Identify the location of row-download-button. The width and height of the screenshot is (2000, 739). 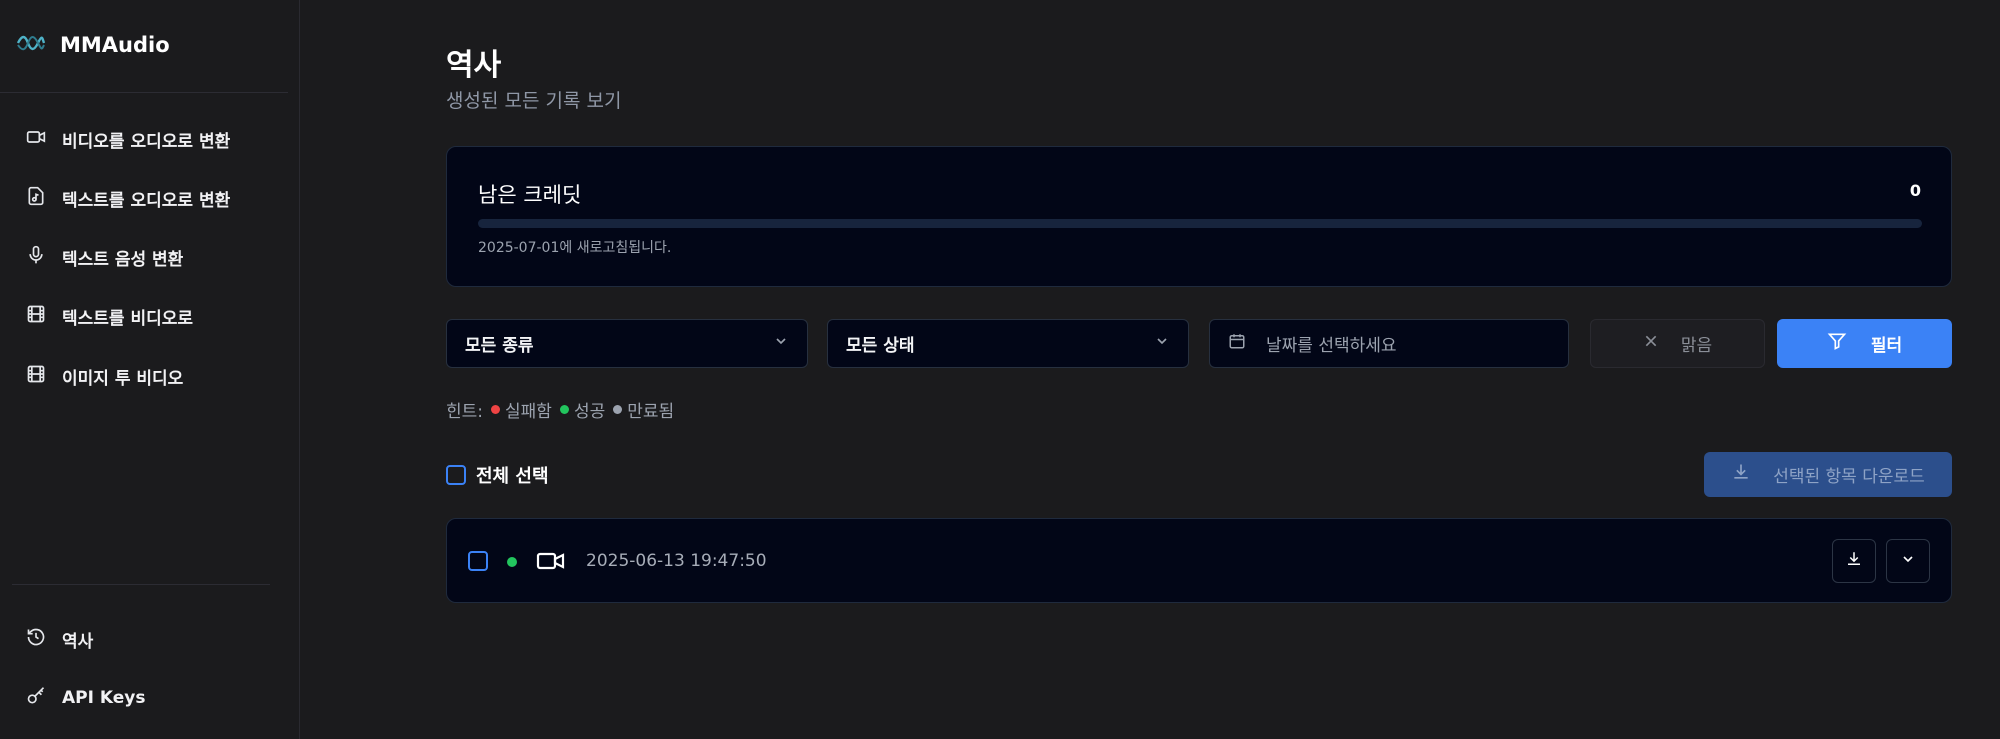
(1854, 561).